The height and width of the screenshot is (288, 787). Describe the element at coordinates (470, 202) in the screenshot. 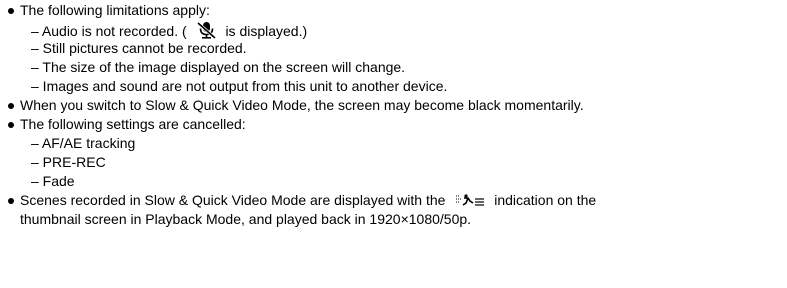

I see `slow-quick-video-icon` at that location.